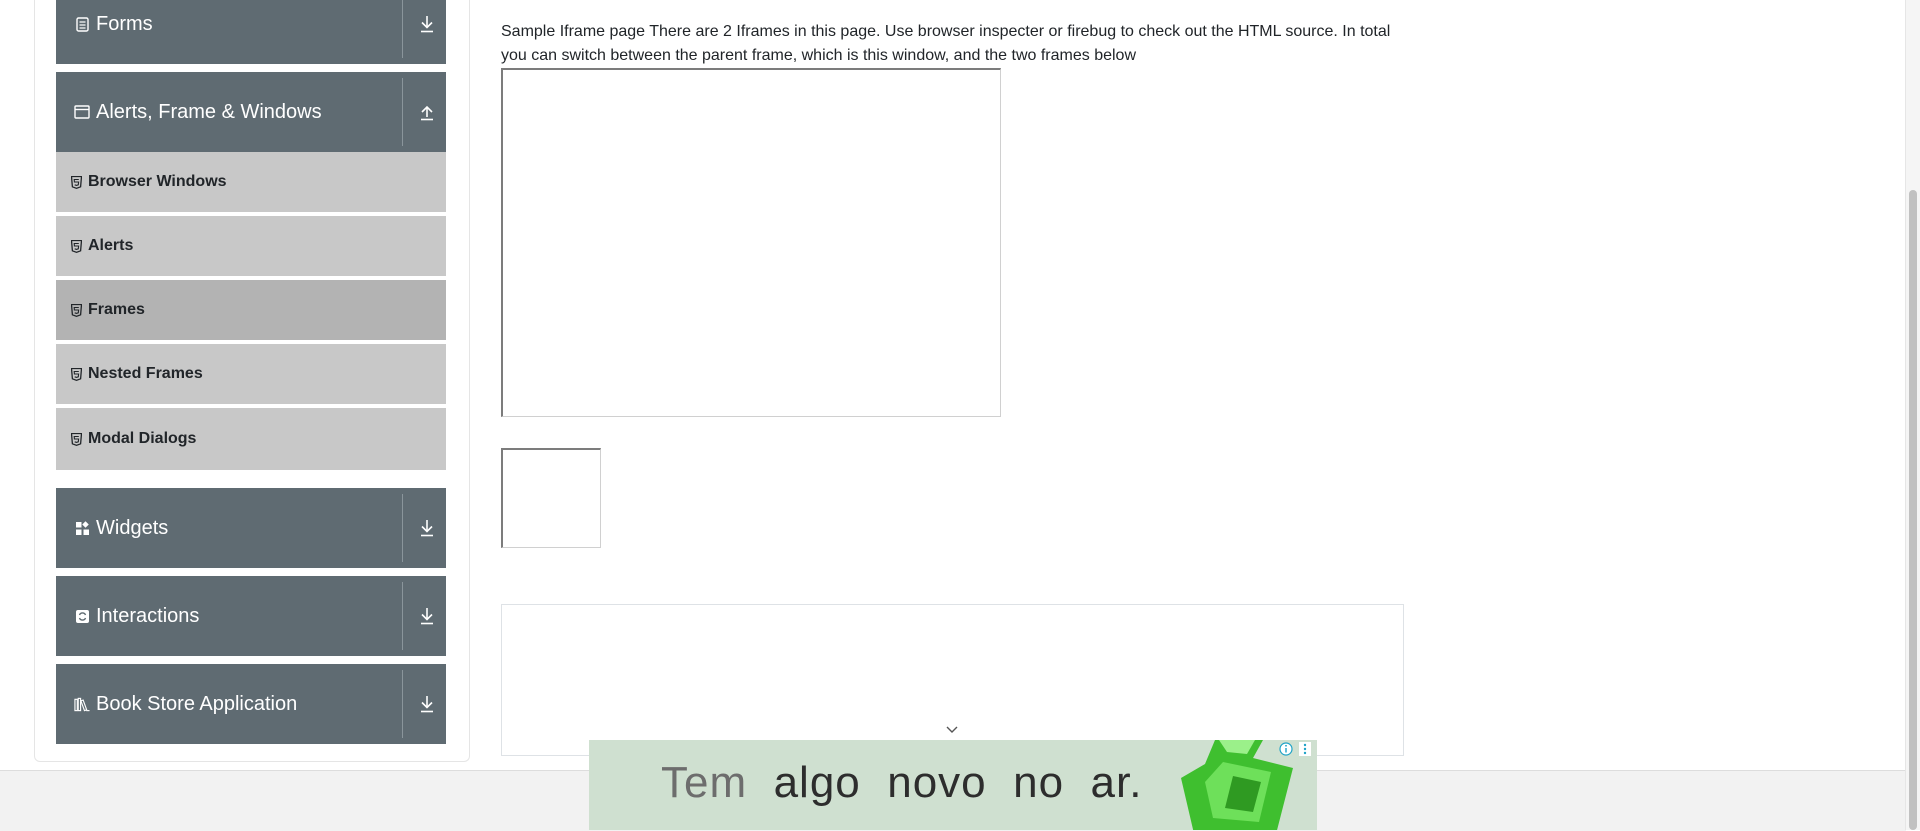  What do you see at coordinates (251, 528) in the screenshot?
I see `group-widgets: Widgets` at bounding box center [251, 528].